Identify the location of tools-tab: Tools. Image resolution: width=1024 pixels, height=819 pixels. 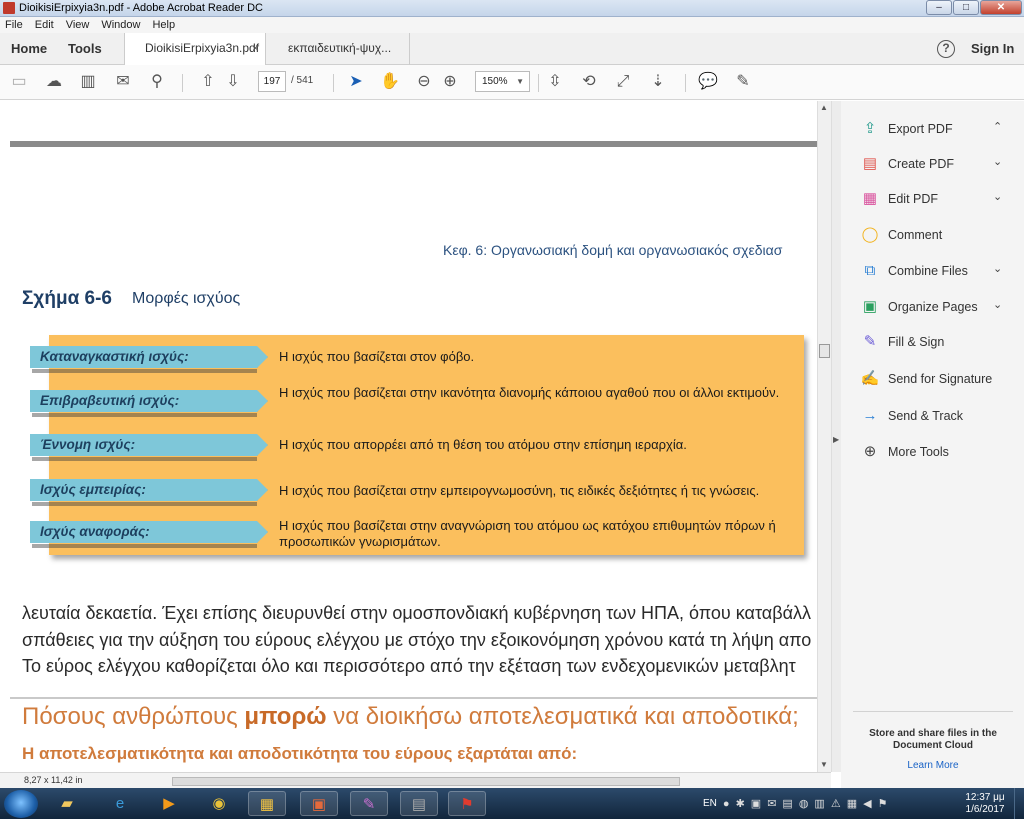
(85, 49).